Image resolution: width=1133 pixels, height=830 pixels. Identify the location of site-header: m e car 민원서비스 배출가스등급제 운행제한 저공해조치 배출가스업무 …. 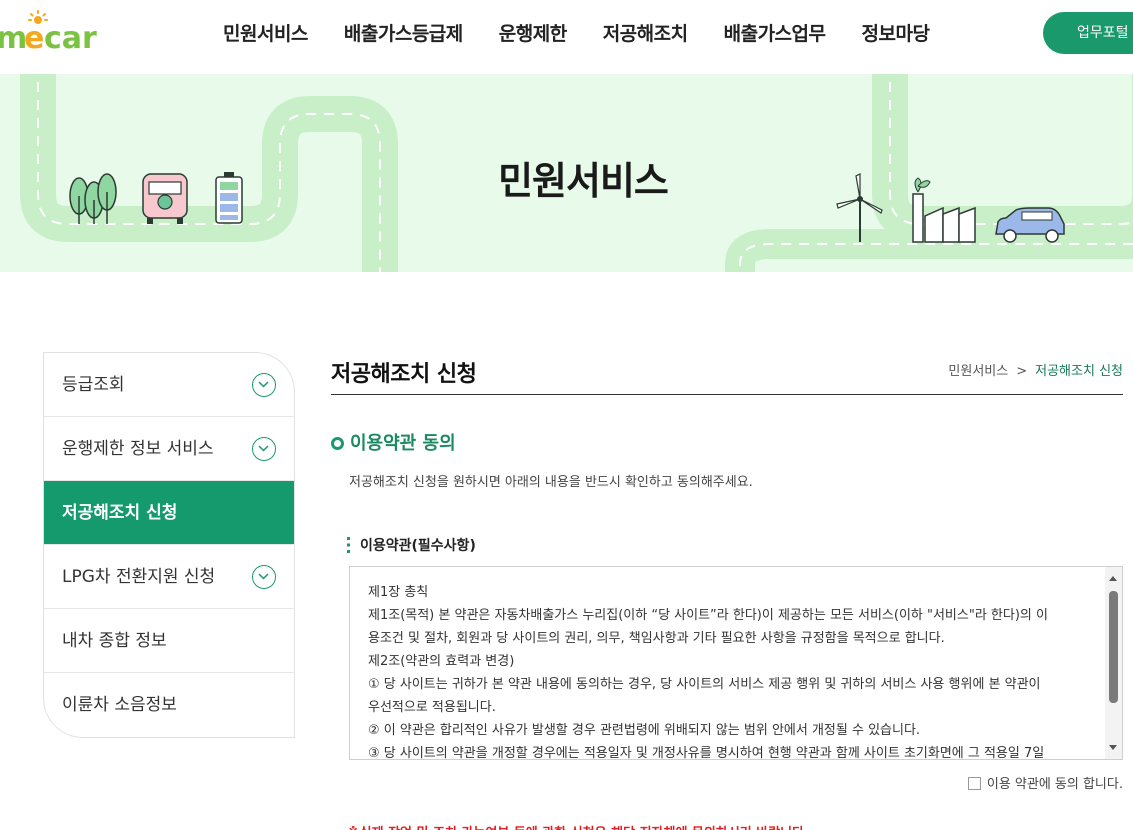
(566, 37).